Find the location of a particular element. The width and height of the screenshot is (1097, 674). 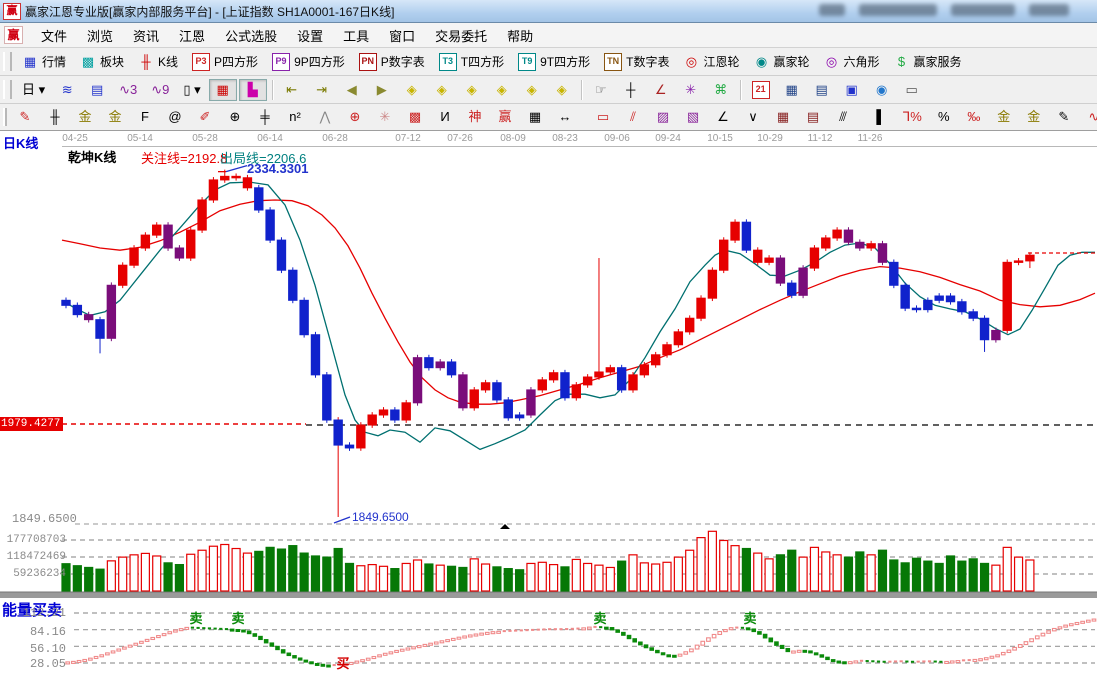

next-bar-button: ▶ is located at coordinates (382, 90).